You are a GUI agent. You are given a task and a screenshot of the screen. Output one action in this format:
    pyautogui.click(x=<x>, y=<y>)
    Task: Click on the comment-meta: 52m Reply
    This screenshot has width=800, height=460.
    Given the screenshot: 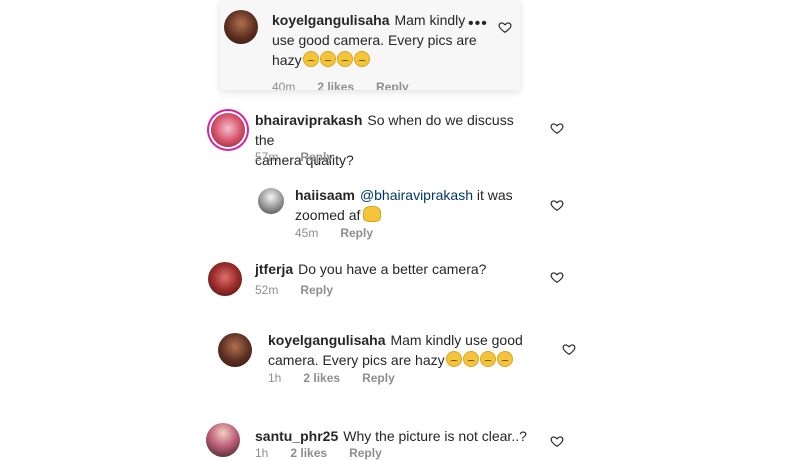 What is the action you would take?
    pyautogui.click(x=305, y=290)
    